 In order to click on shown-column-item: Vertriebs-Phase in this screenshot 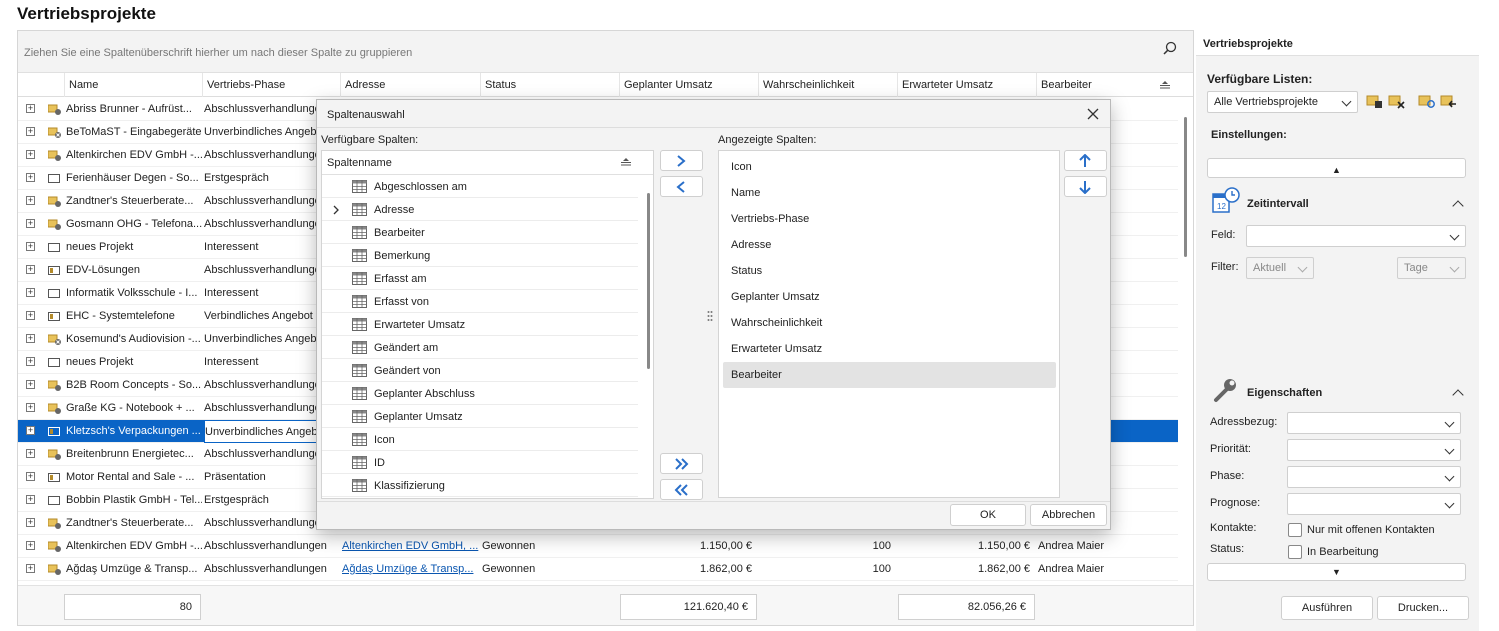, I will do `click(889, 219)`.